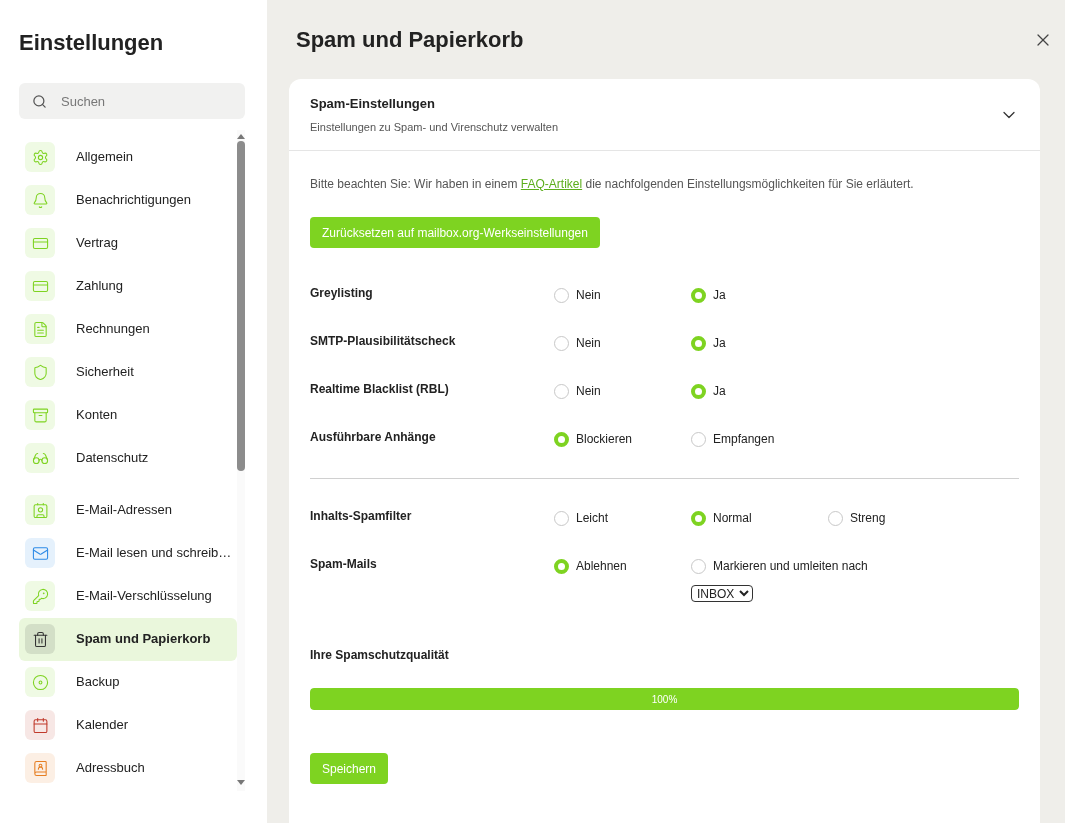 The height and width of the screenshot is (823, 1065). Describe the element at coordinates (98, 682) in the screenshot. I see `sidebar-item-label: Backup` at that location.